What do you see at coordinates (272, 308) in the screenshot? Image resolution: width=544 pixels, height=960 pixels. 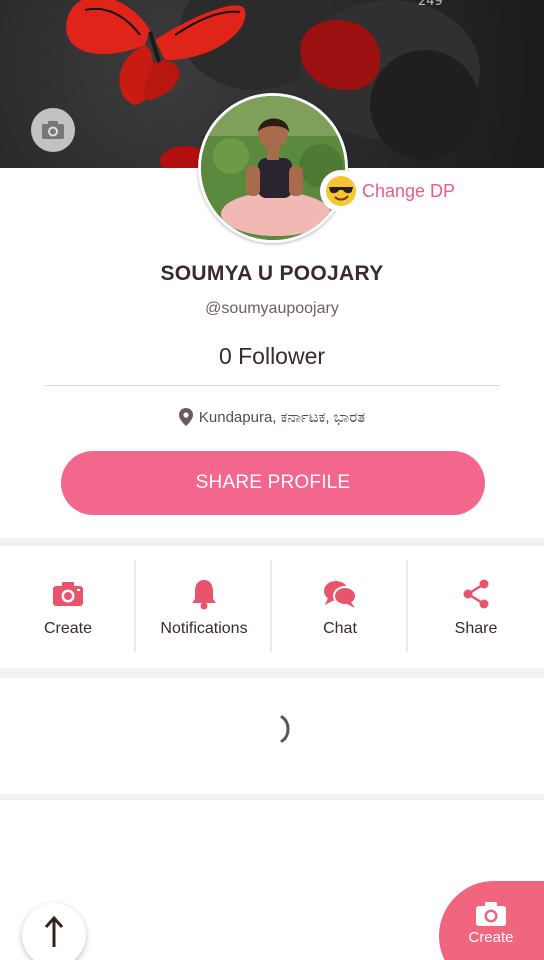 I see `profile-handle: @soumyaupoojary` at bounding box center [272, 308].